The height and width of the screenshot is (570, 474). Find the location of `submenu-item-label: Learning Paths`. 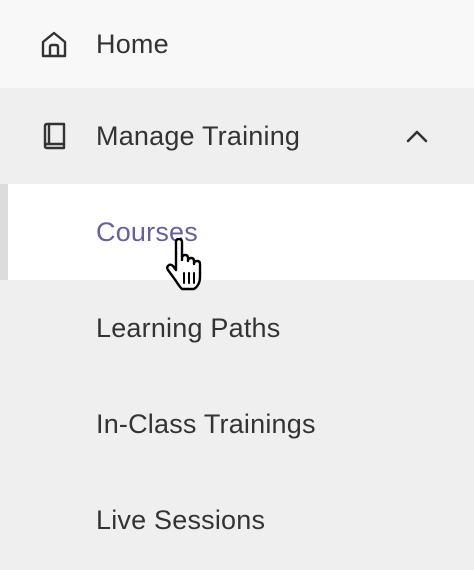

submenu-item-label: Learning Paths is located at coordinates (188, 327).